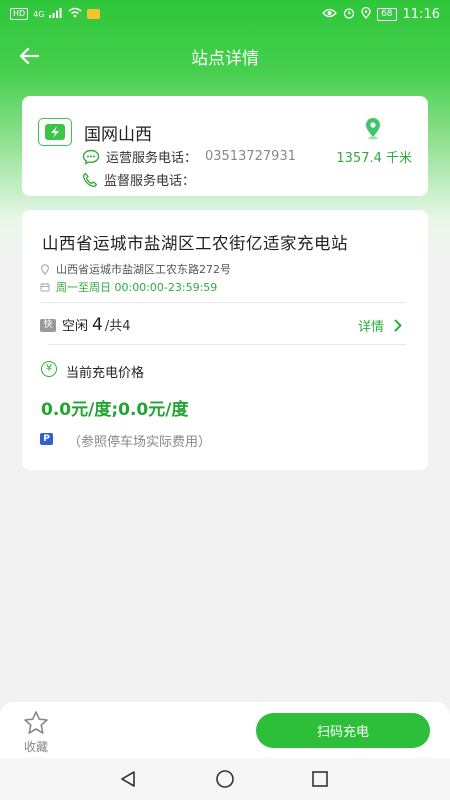  What do you see at coordinates (140, 442) in the screenshot?
I see `parking-note: （参照停车场实际费用）` at bounding box center [140, 442].